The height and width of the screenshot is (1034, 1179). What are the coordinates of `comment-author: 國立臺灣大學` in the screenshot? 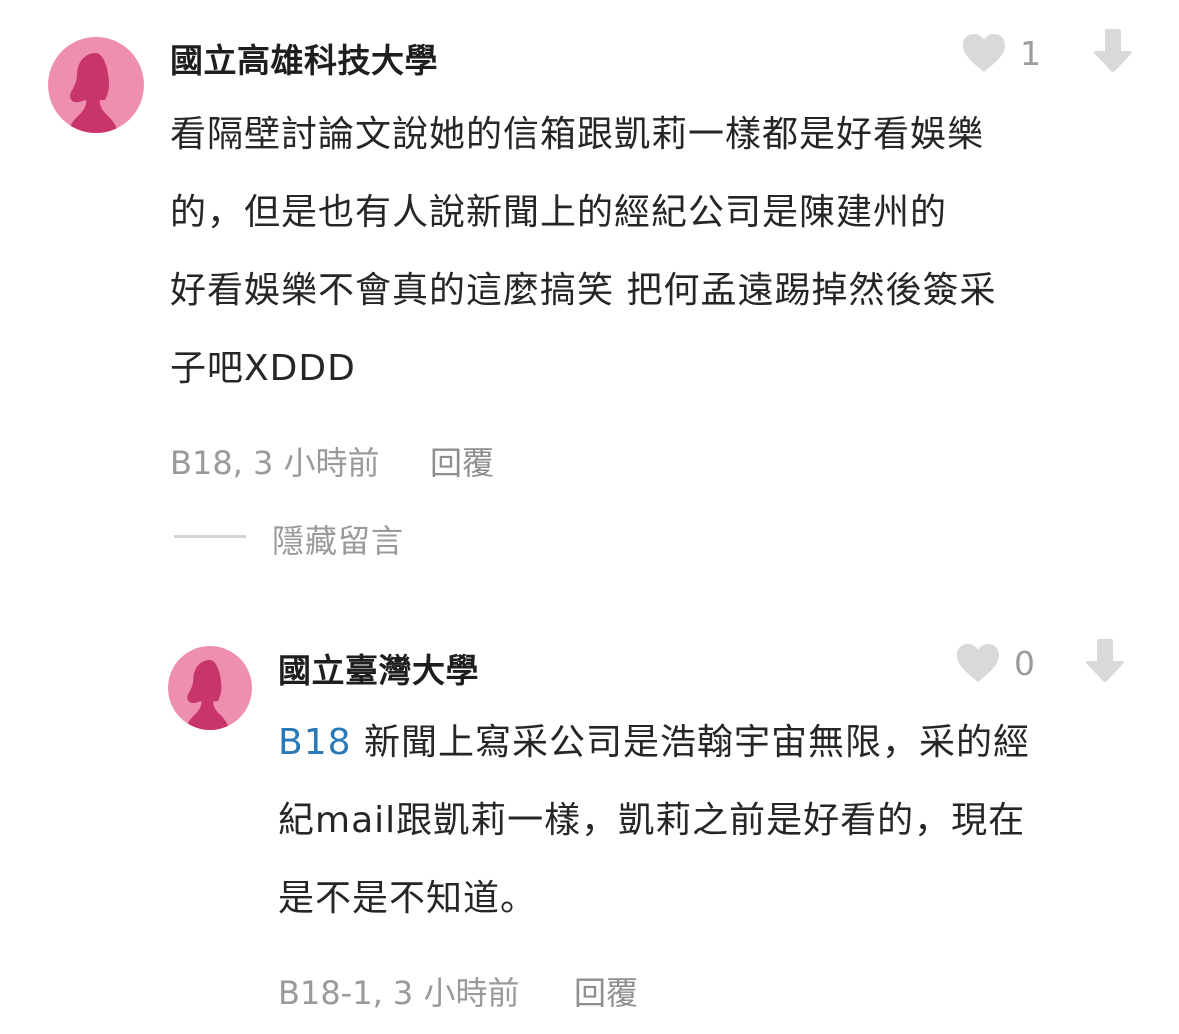 It's located at (378, 670).